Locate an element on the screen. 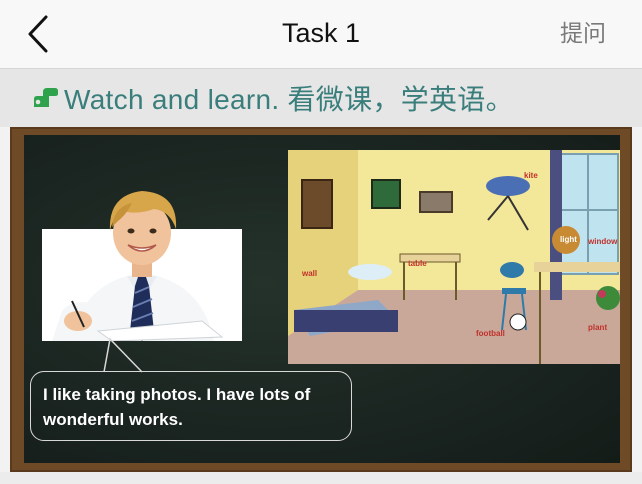 This screenshot has height=484, width=642. section-title: Watch and learn. 看微课，学英语。 is located at coordinates (289, 99).